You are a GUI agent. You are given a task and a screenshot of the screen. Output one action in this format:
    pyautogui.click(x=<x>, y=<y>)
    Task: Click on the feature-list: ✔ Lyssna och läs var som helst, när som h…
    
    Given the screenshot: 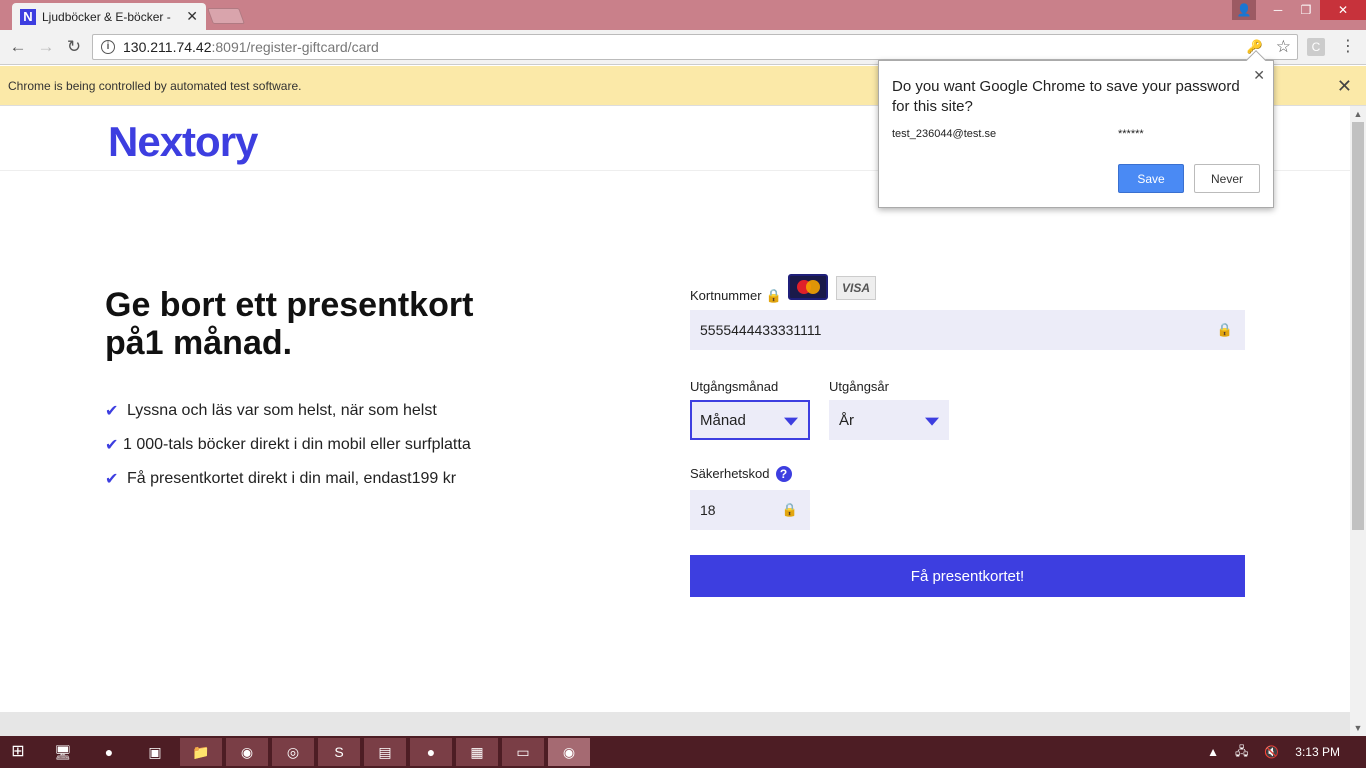 What is the action you would take?
    pyautogui.click(x=288, y=445)
    